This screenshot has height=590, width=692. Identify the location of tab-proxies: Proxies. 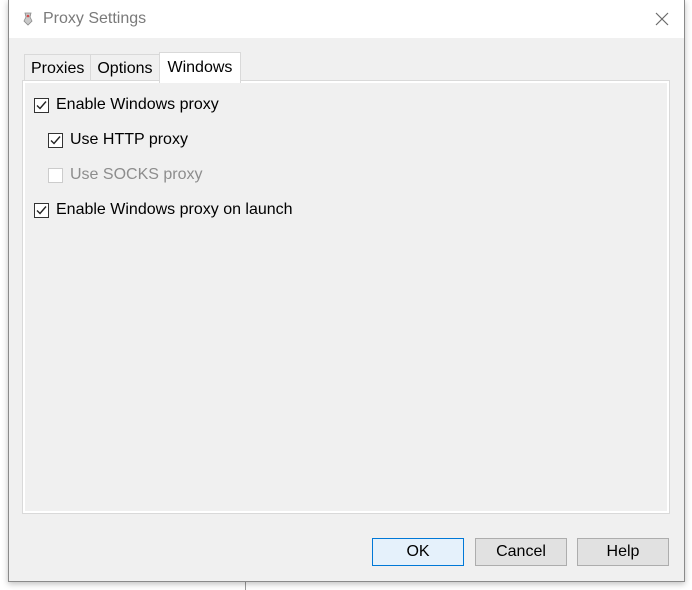
(58, 68).